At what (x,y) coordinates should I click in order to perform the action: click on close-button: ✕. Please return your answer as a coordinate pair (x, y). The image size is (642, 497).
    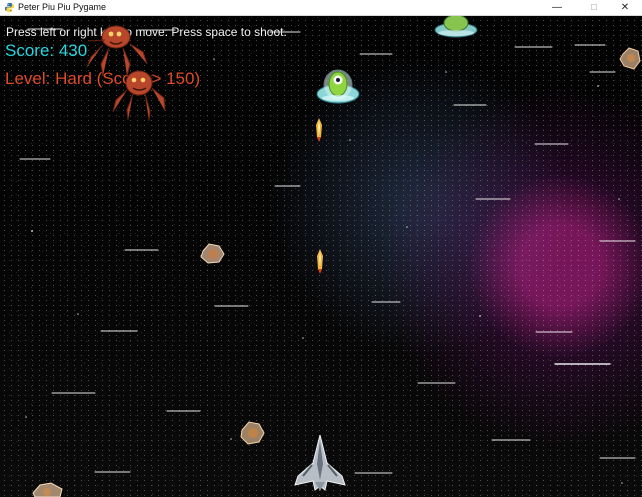
    Looking at the image, I should click on (625, 8).